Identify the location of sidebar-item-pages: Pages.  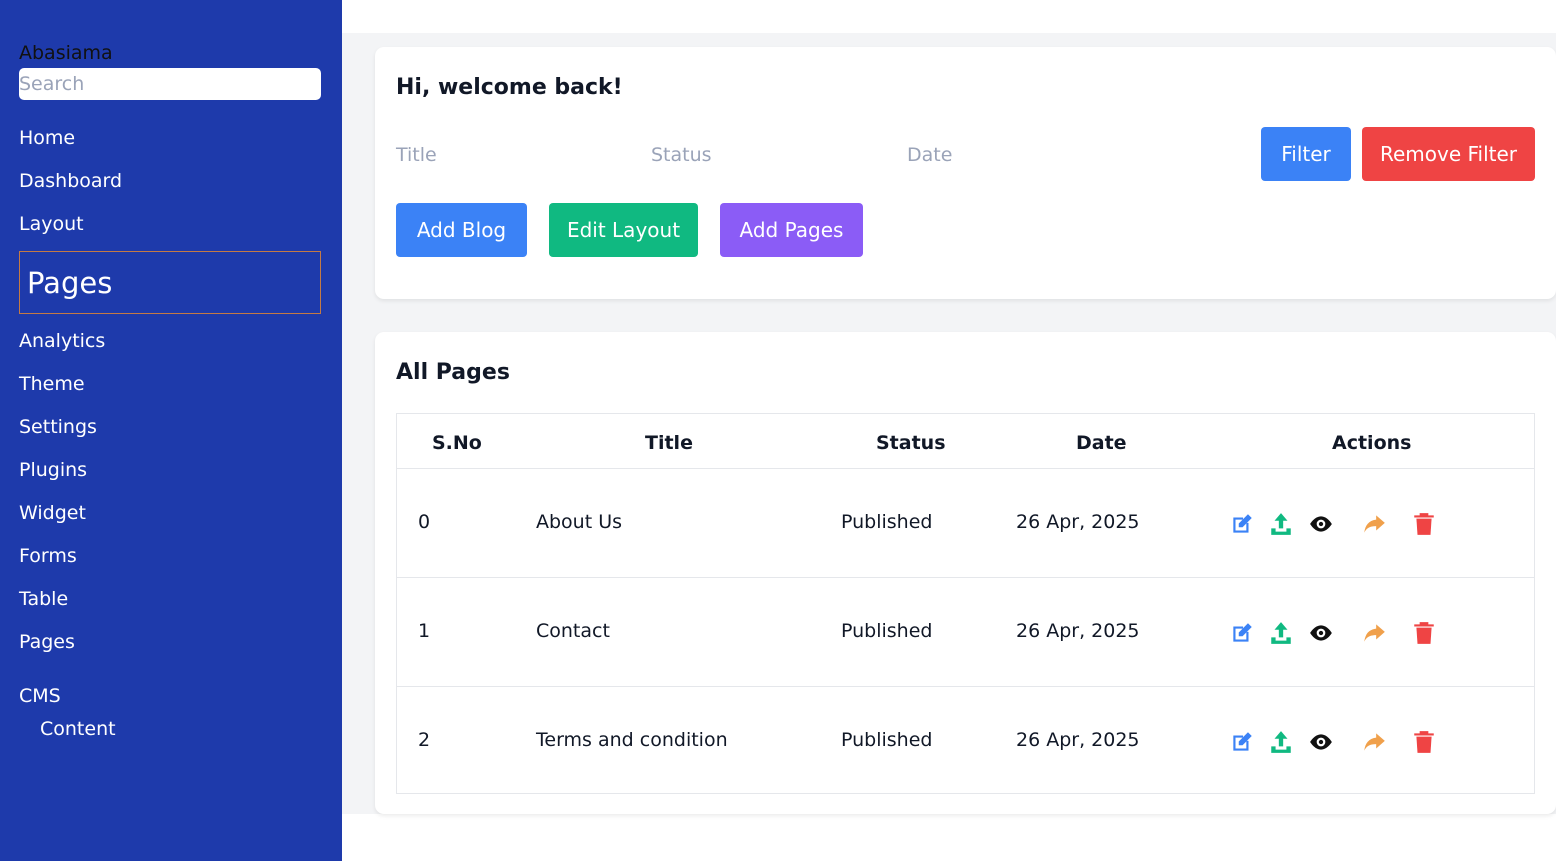
(47, 642).